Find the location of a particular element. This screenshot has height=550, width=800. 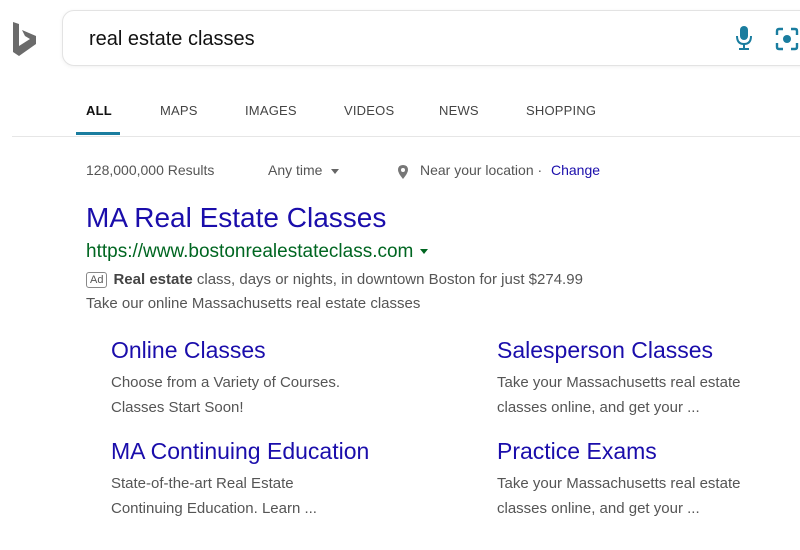

tab-images: IMAGES is located at coordinates (271, 110).